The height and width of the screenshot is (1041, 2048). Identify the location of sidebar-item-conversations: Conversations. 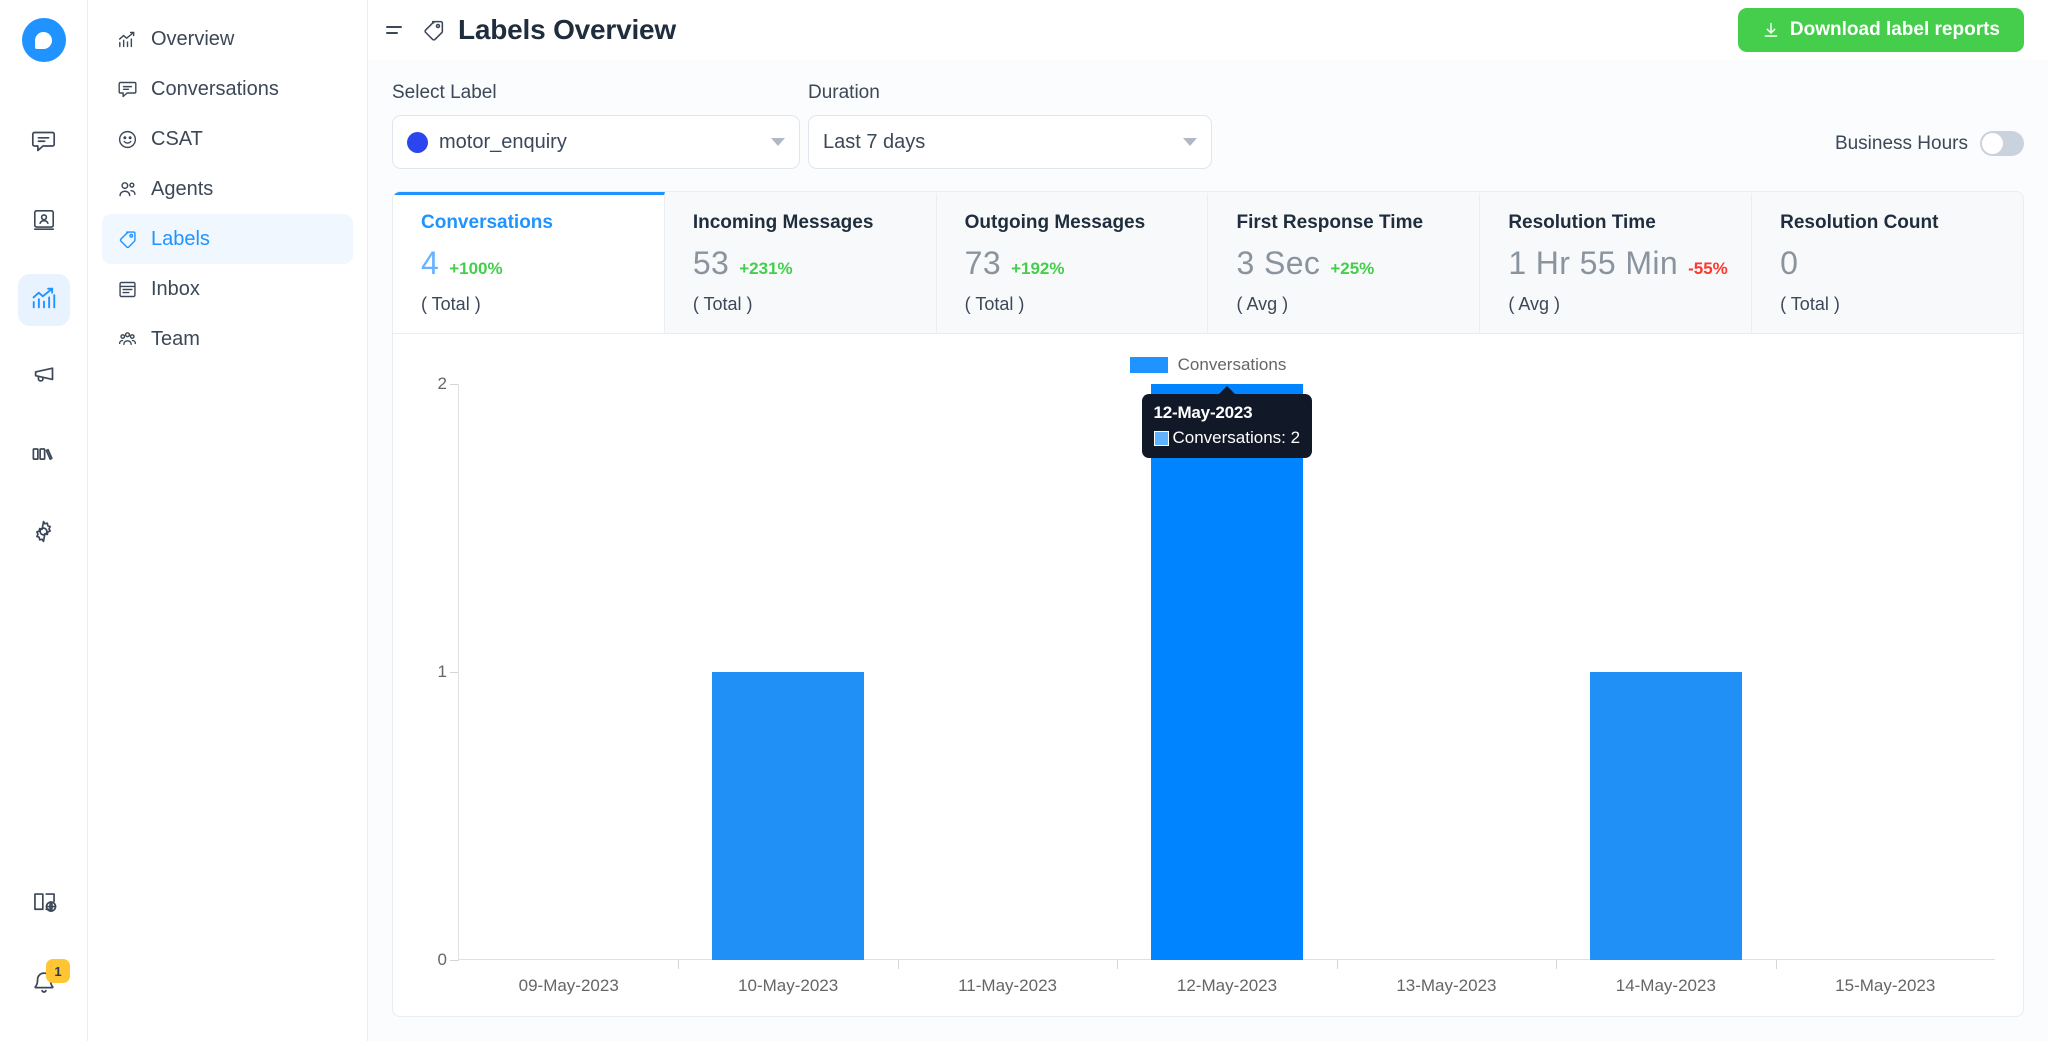
(227, 89).